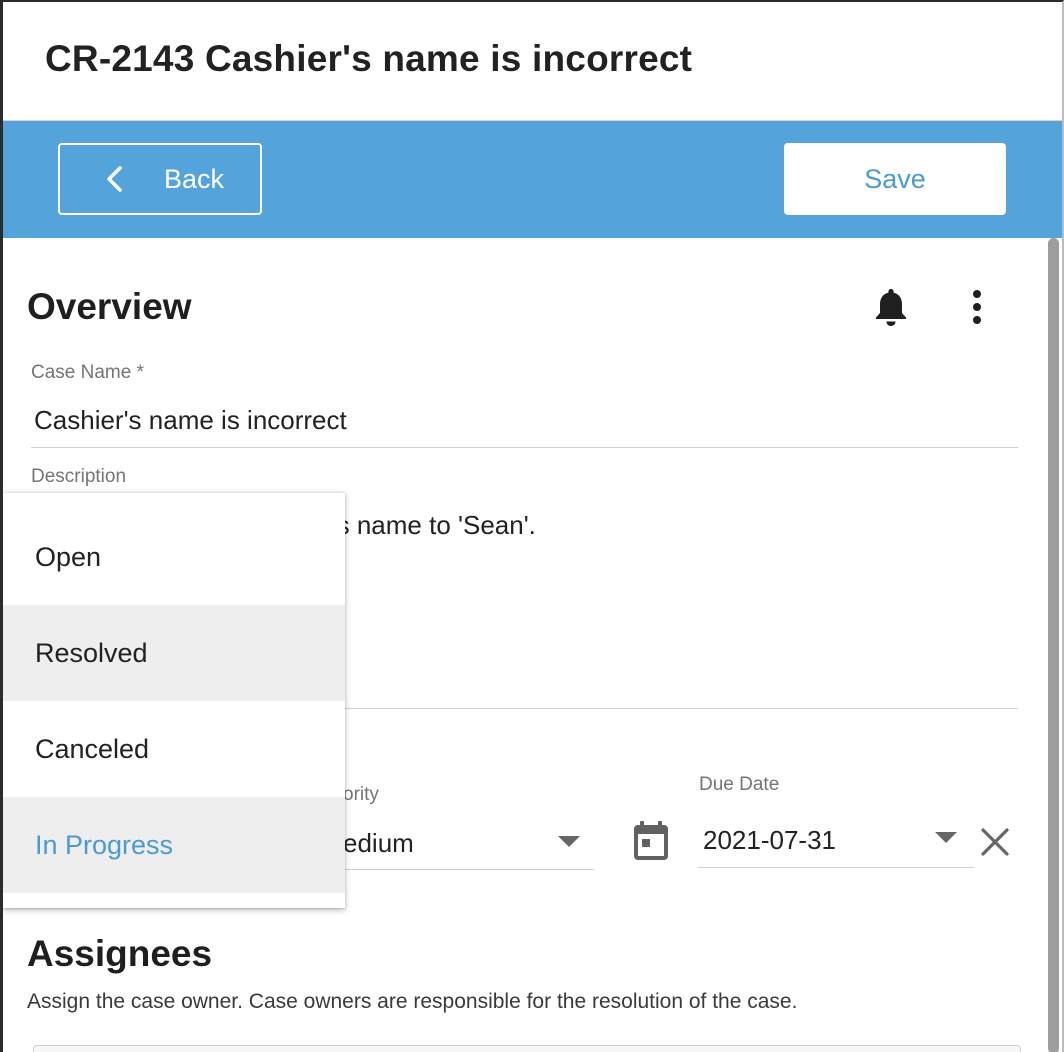  What do you see at coordinates (109, 306) in the screenshot?
I see `overview-title: Overview` at bounding box center [109, 306].